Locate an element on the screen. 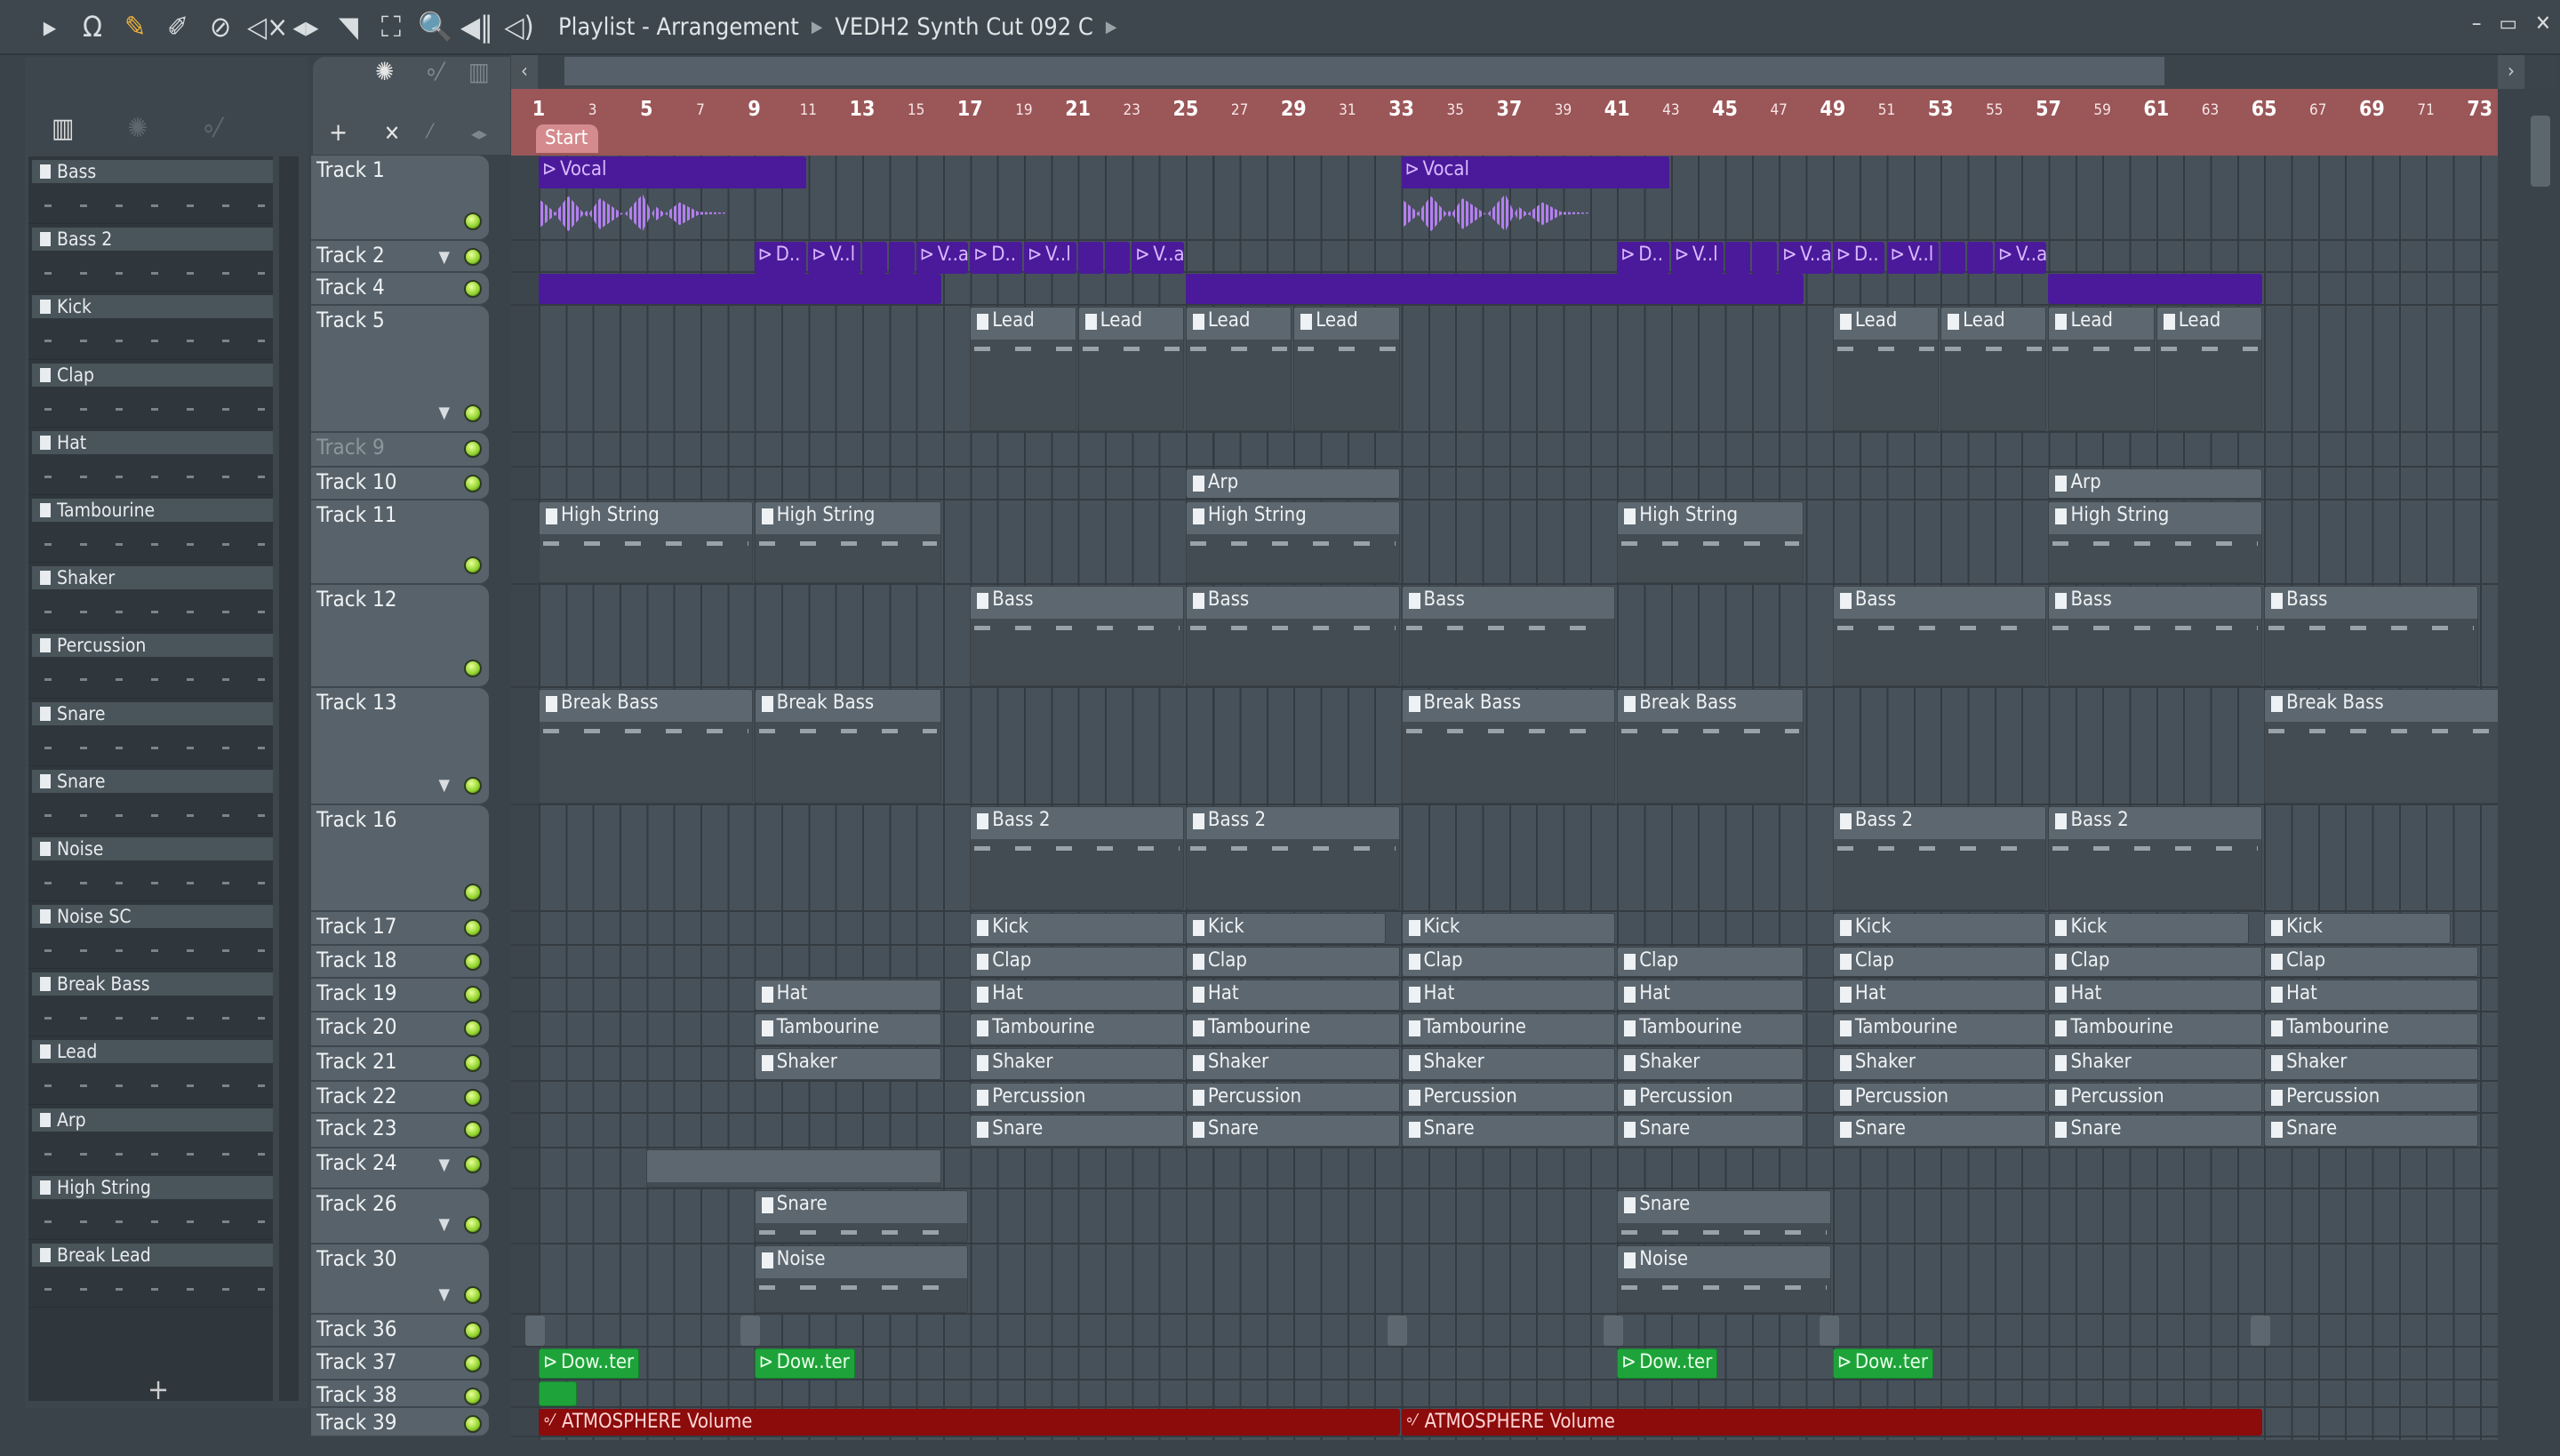  vertical-scrollbar is located at coordinates (2540, 764).